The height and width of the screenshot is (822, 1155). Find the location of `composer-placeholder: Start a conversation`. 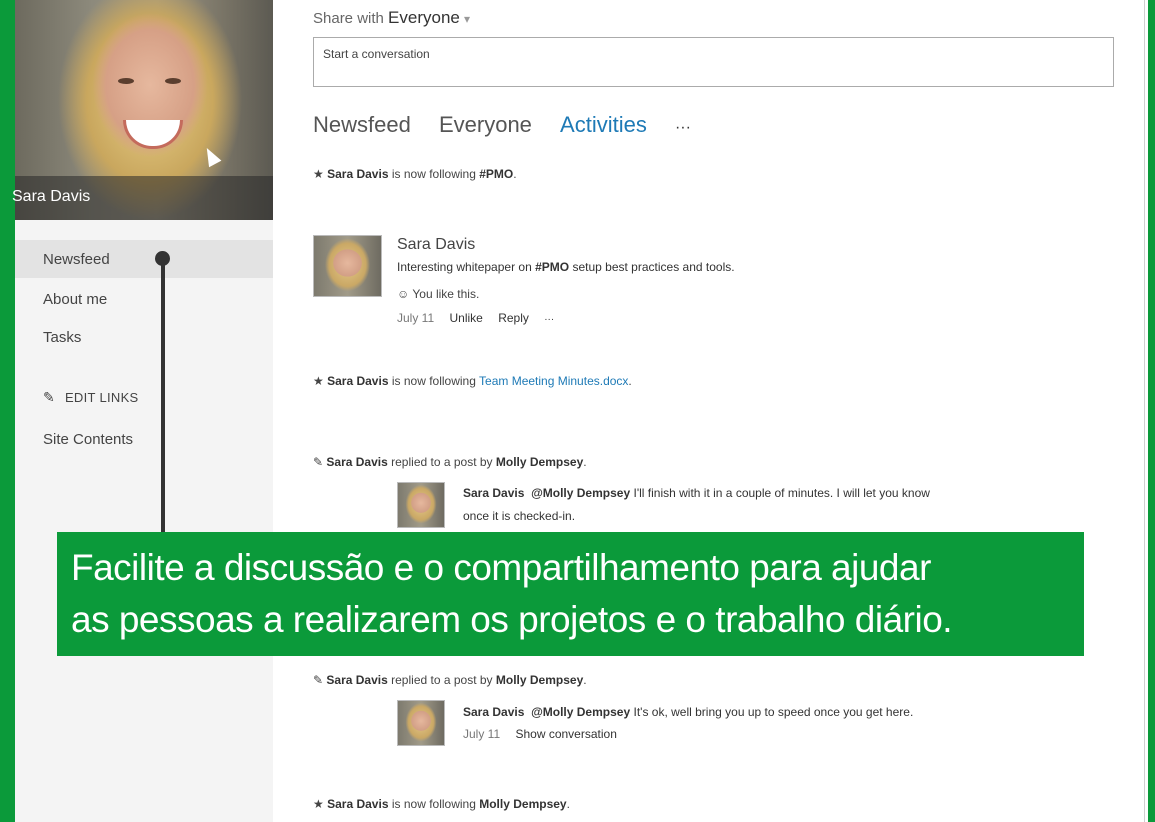

composer-placeholder: Start a conversation is located at coordinates (376, 54).